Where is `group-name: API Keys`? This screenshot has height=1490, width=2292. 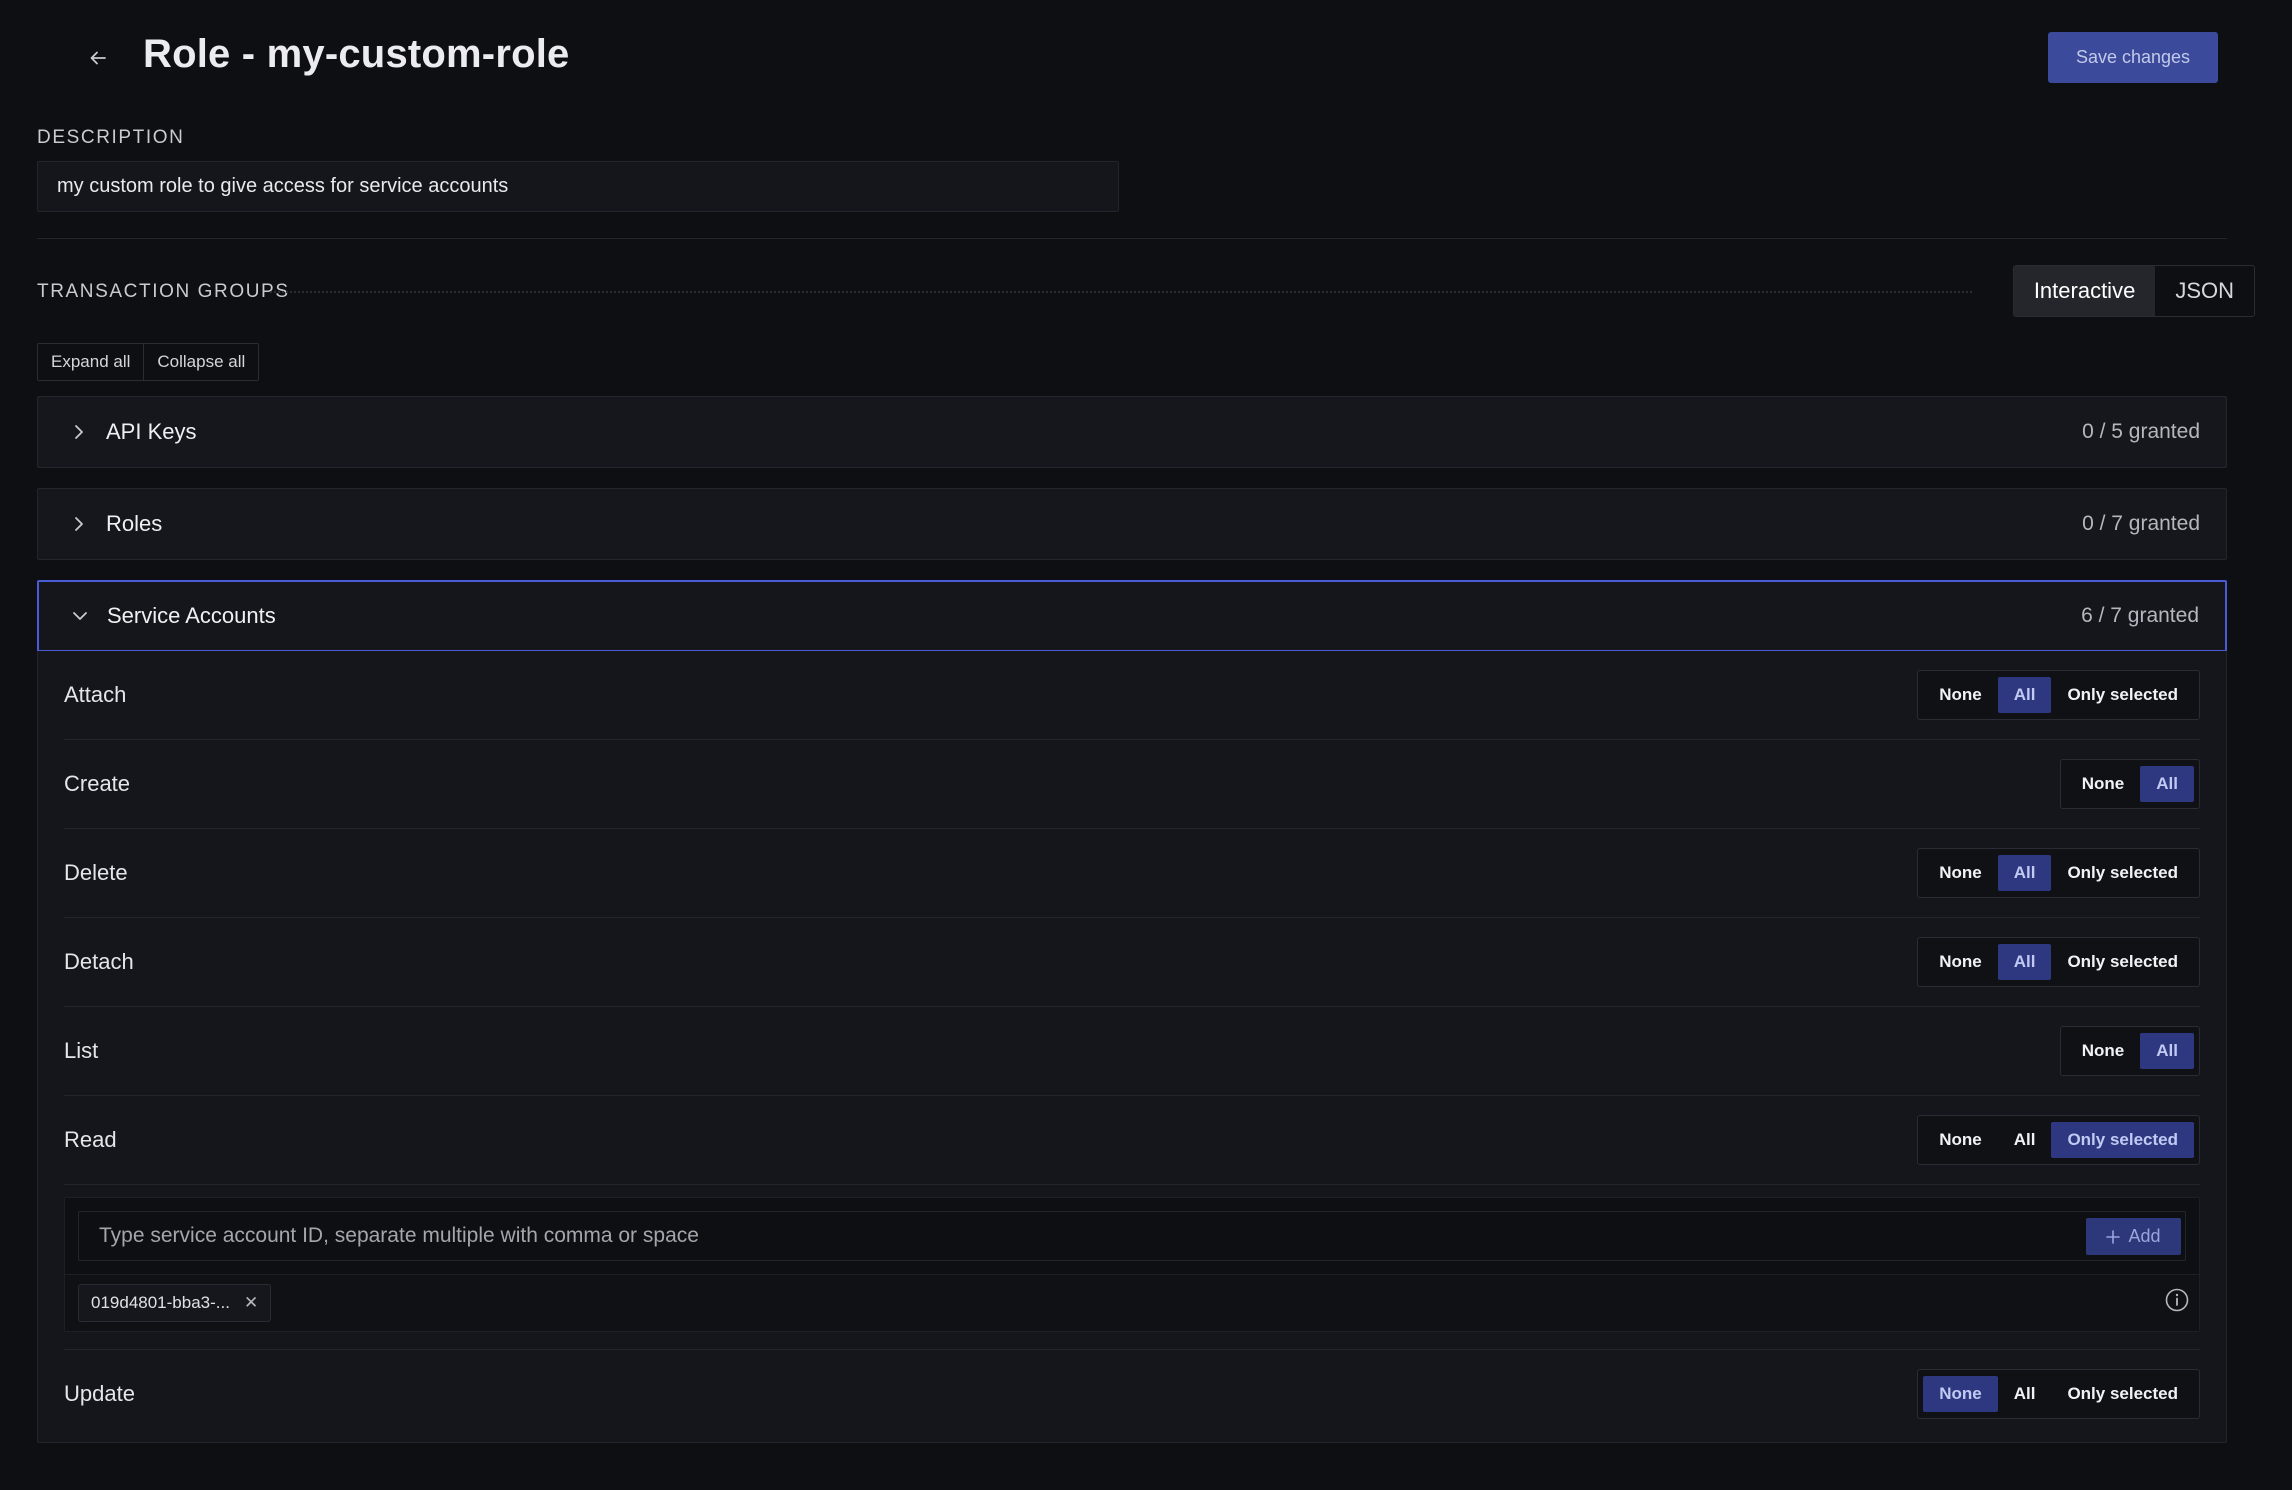
group-name: API Keys is located at coordinates (151, 431).